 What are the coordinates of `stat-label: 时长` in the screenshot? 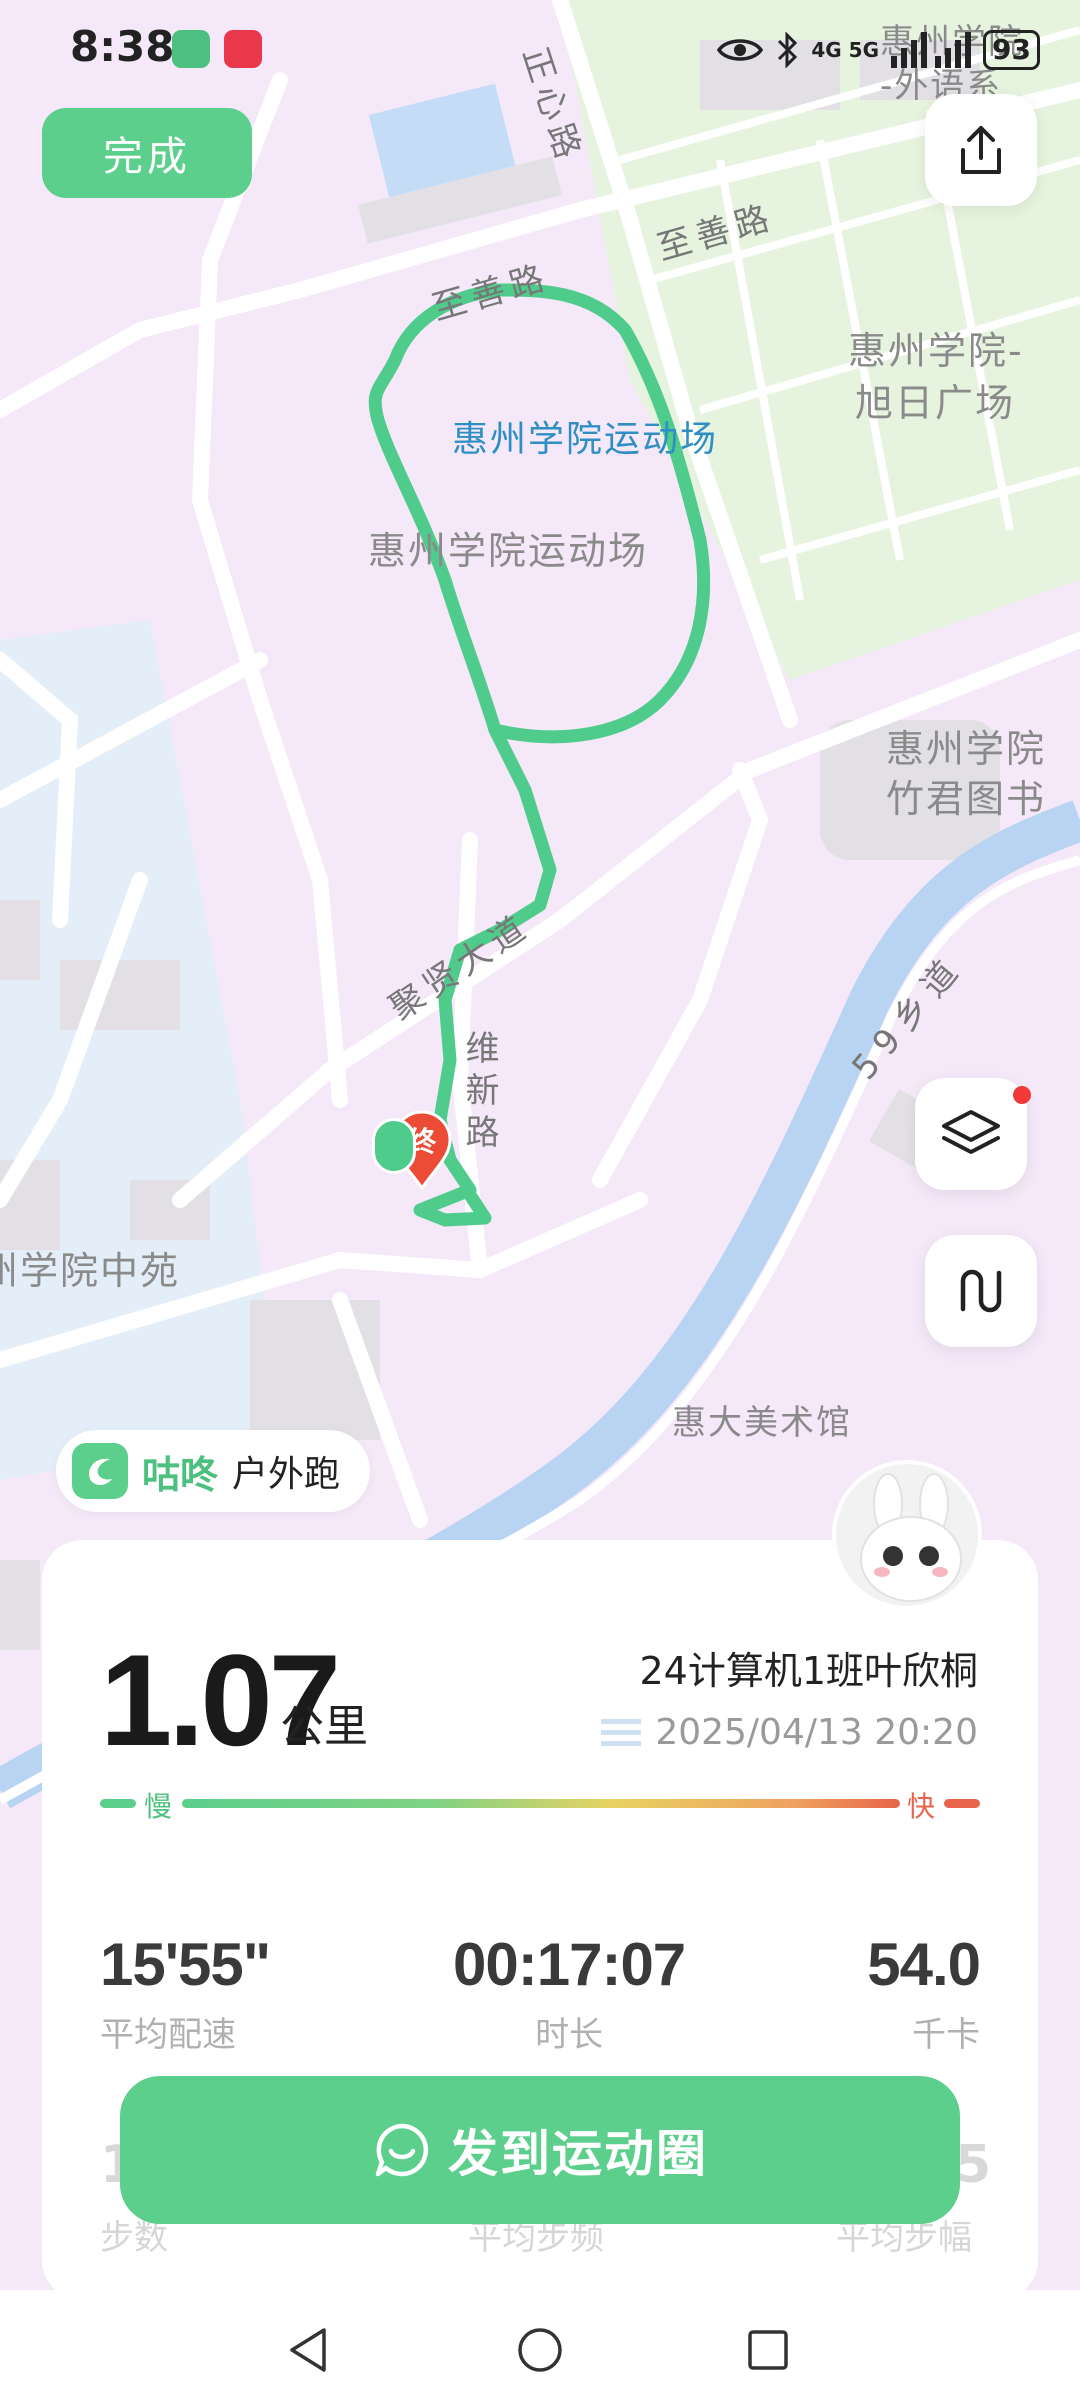 It's located at (569, 2035).